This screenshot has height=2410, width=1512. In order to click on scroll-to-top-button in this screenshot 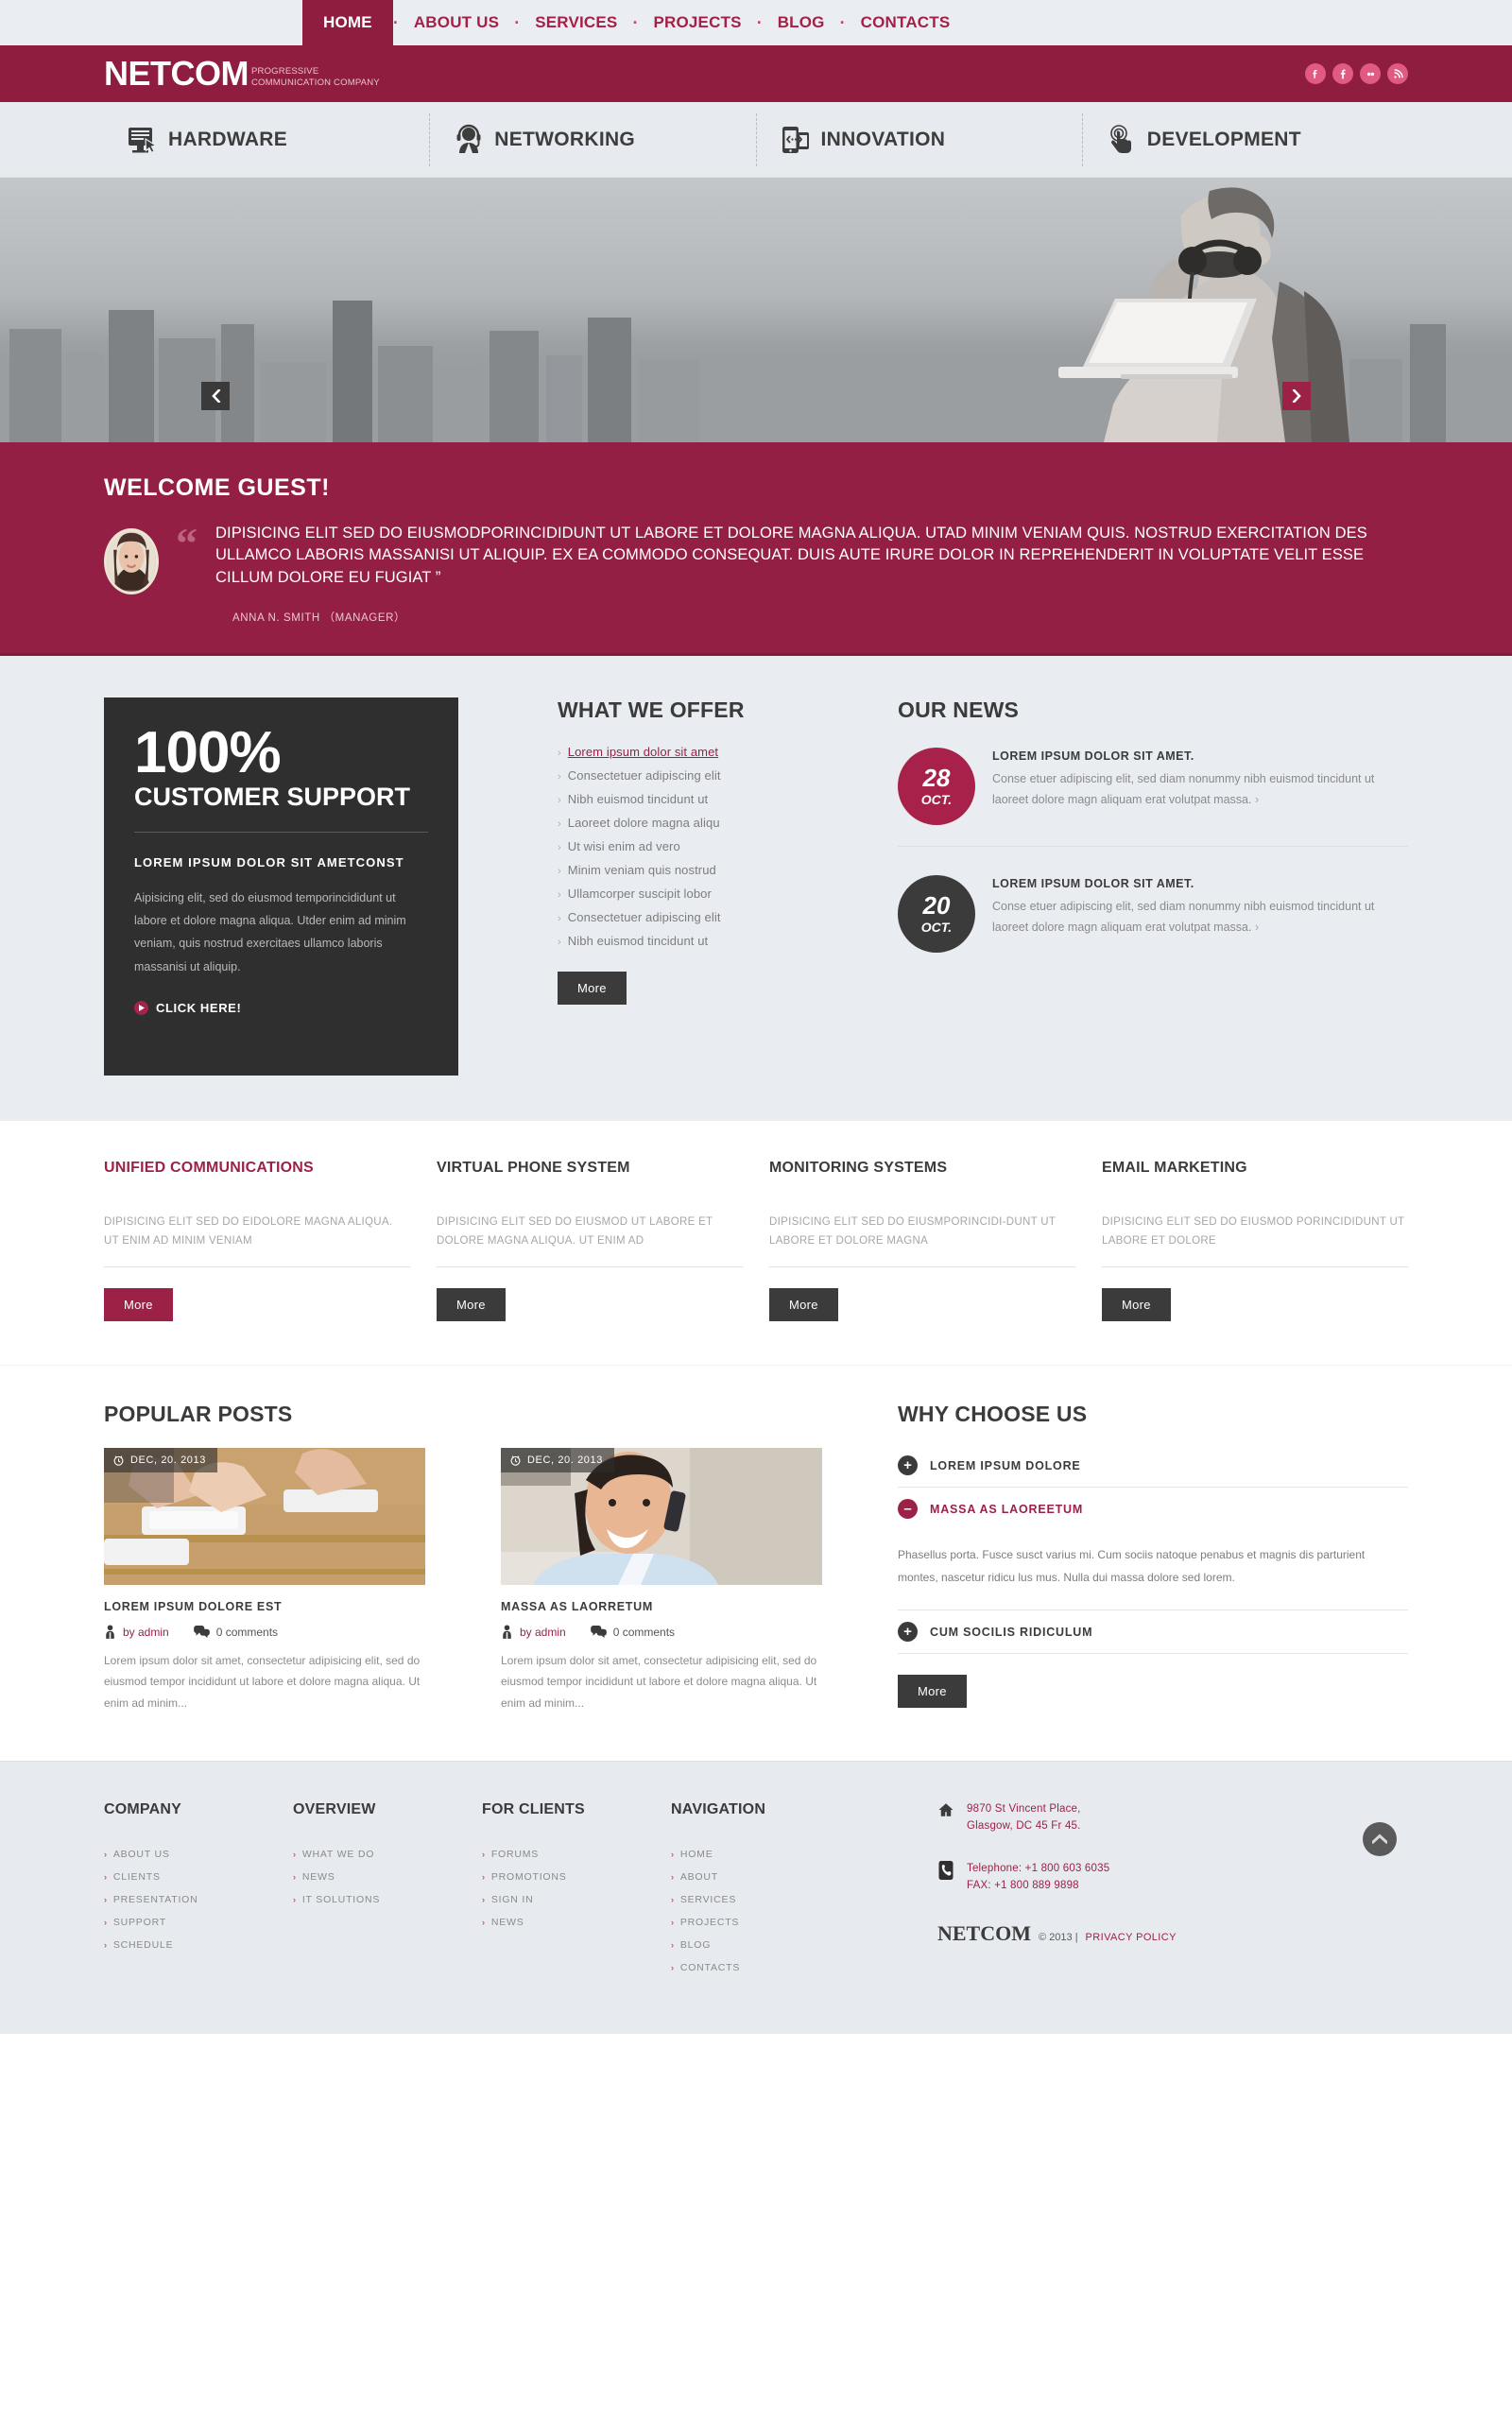, I will do `click(1380, 1838)`.